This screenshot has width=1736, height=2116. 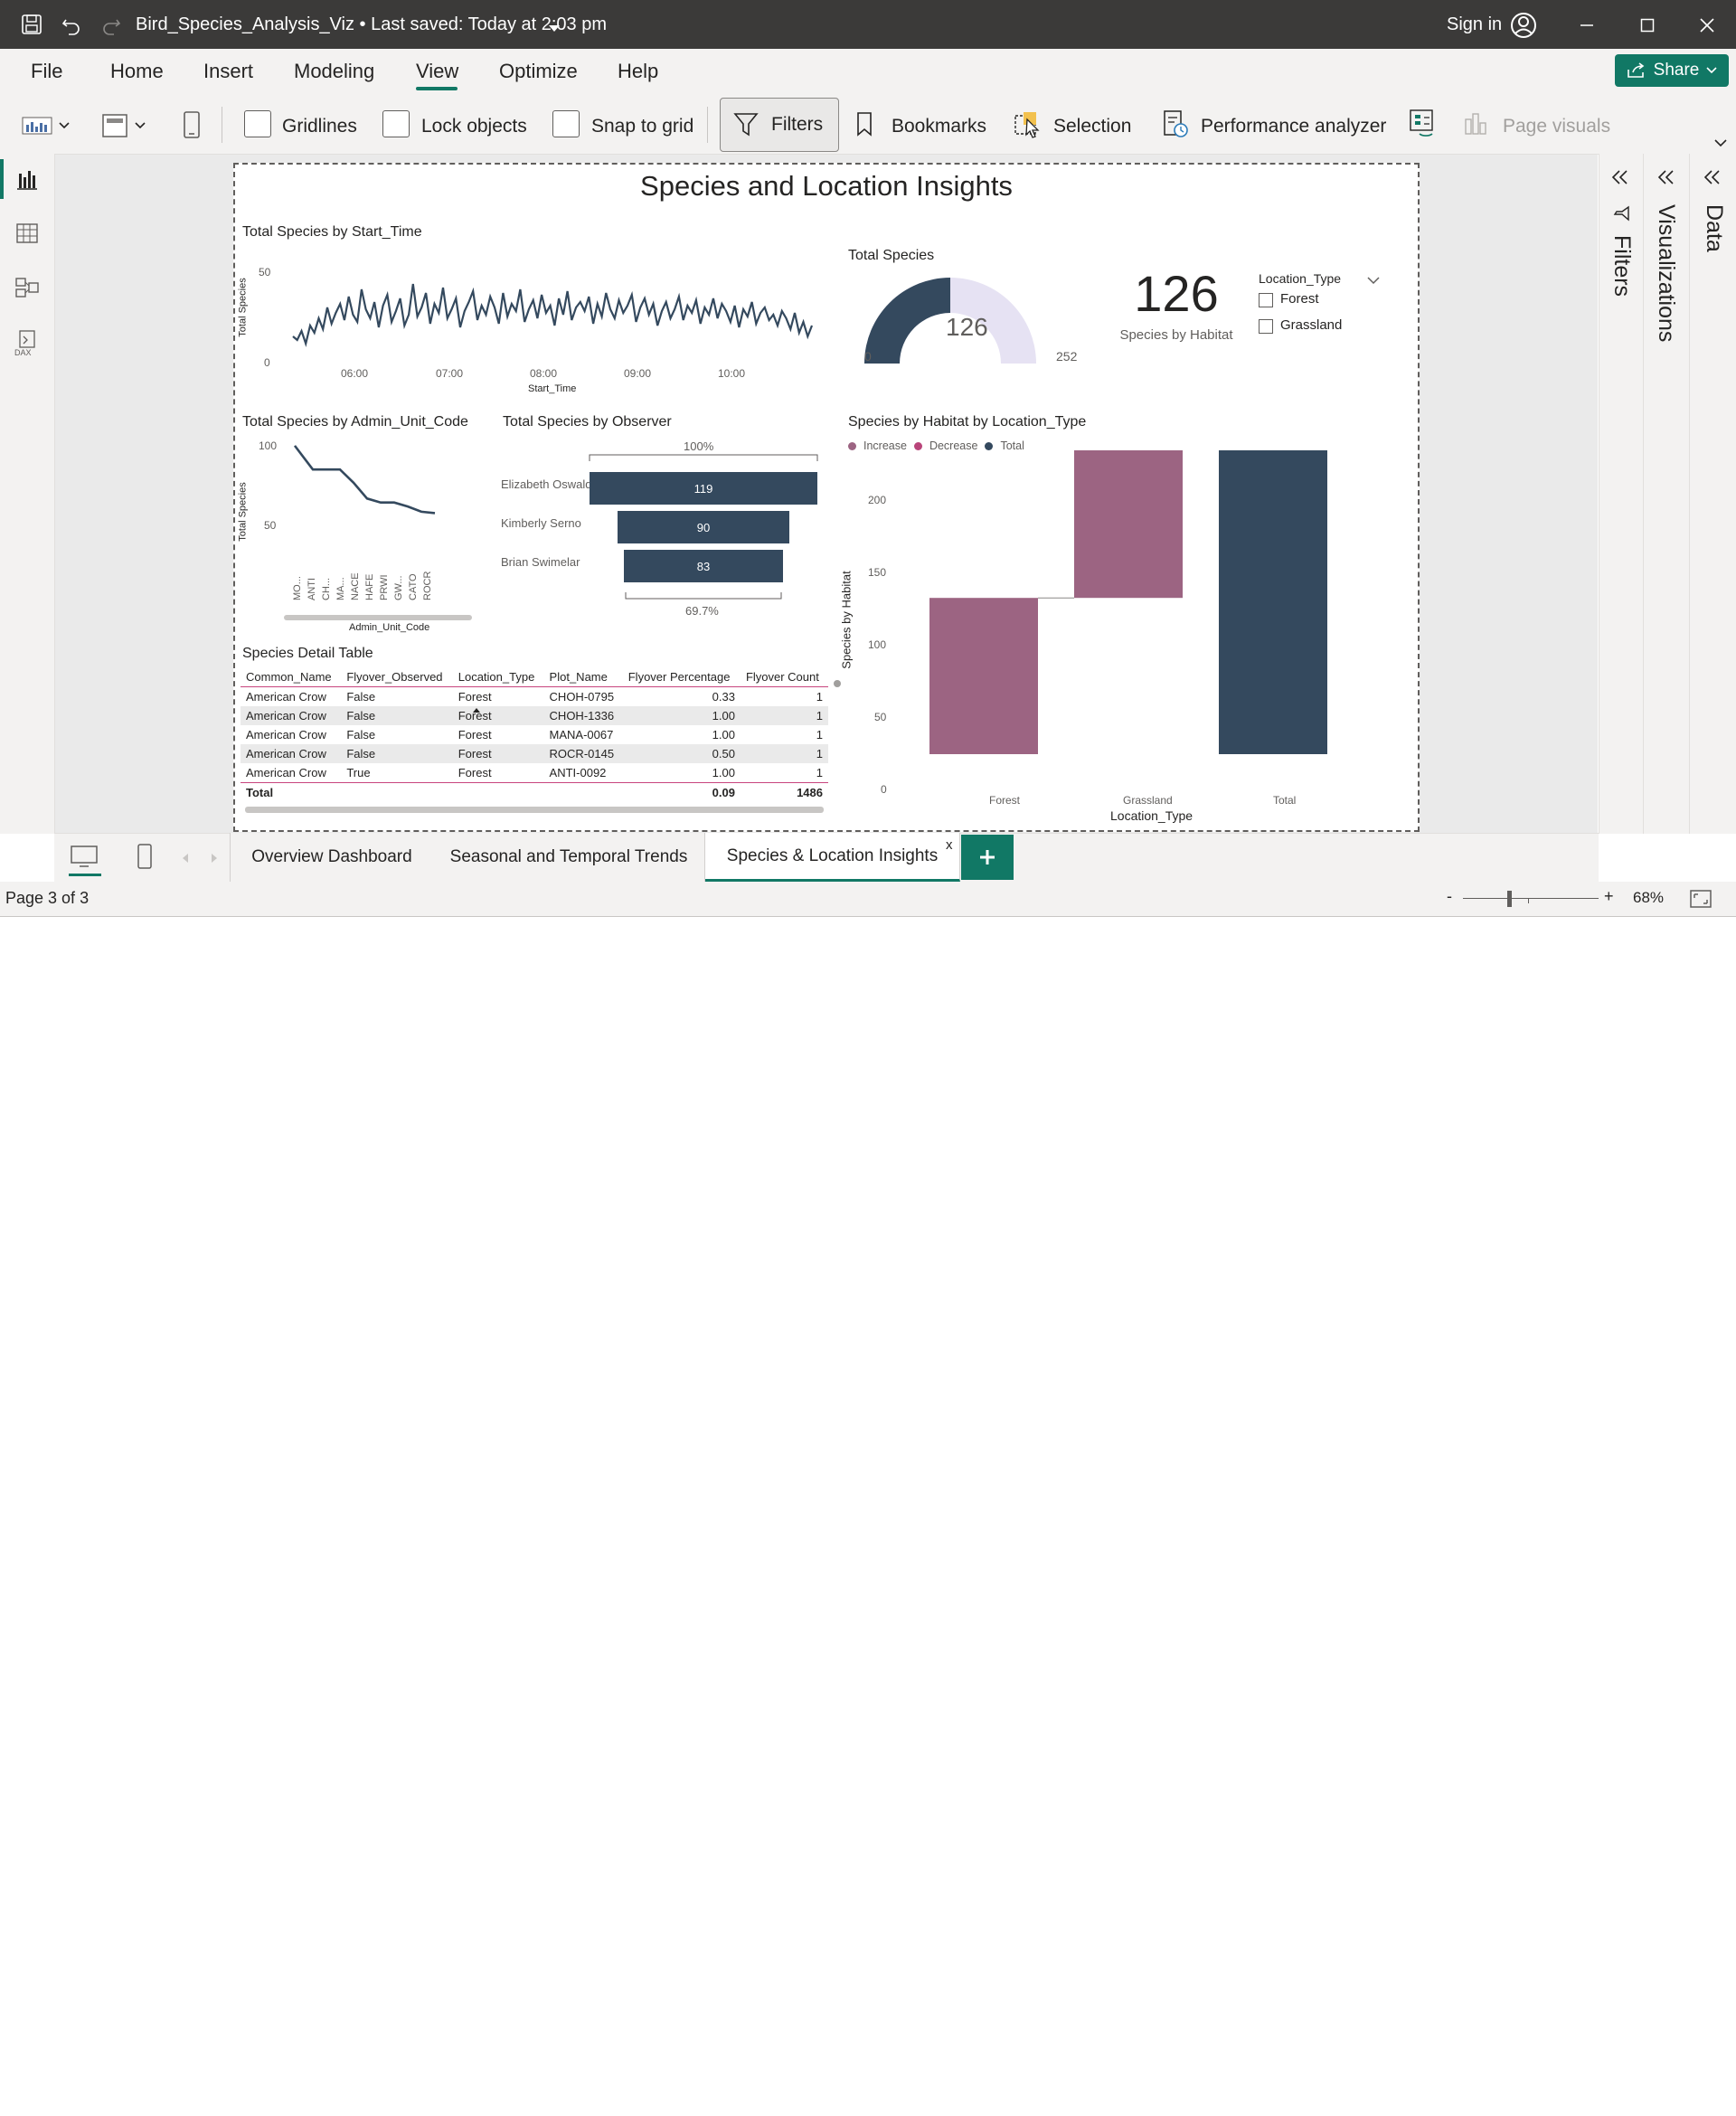 What do you see at coordinates (137, 71) in the screenshot?
I see `menu-home: Home` at bounding box center [137, 71].